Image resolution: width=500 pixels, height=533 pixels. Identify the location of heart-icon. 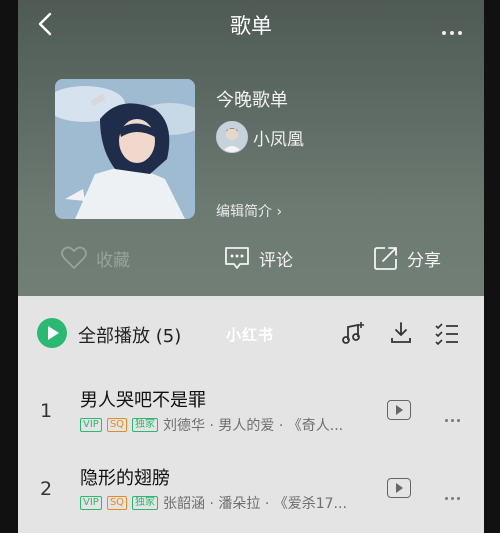
(74, 257).